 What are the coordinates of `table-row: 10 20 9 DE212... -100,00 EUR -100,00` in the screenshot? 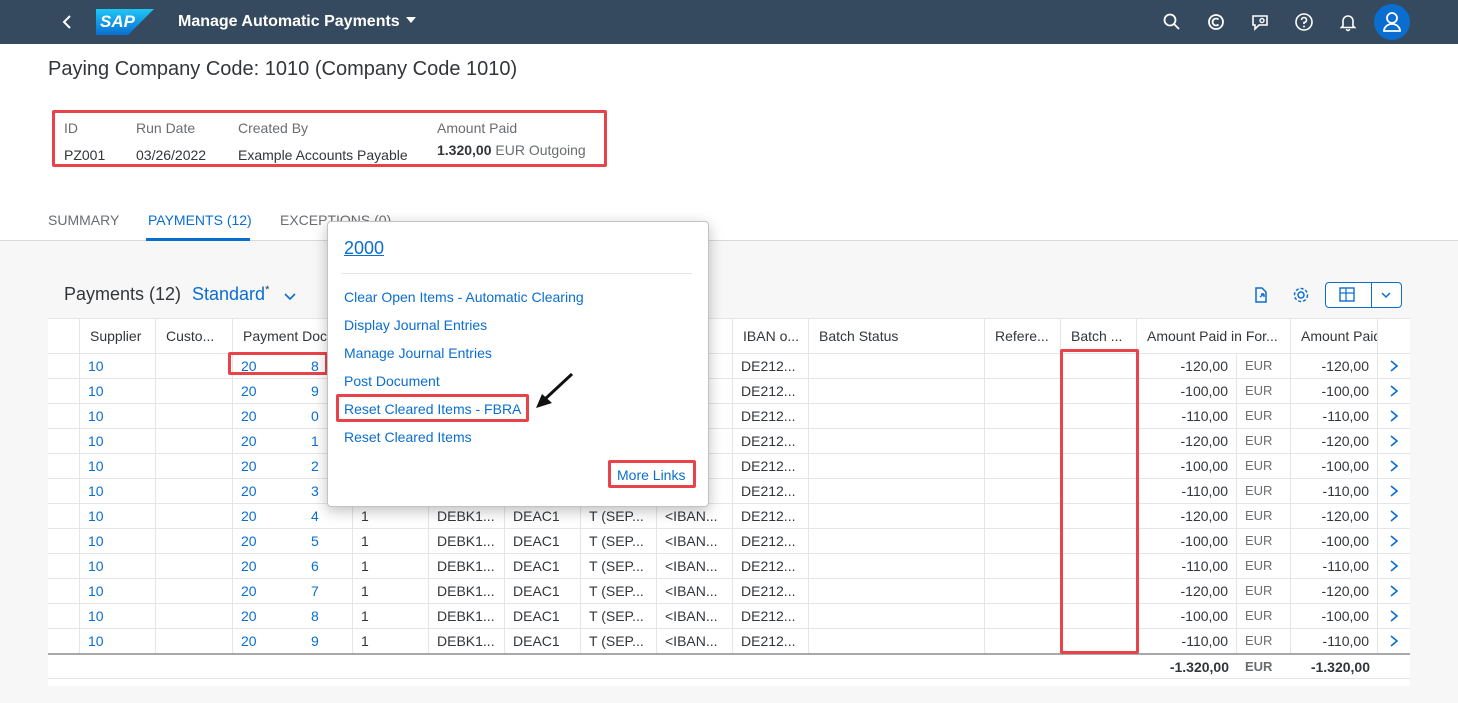 It's located at (729, 391).